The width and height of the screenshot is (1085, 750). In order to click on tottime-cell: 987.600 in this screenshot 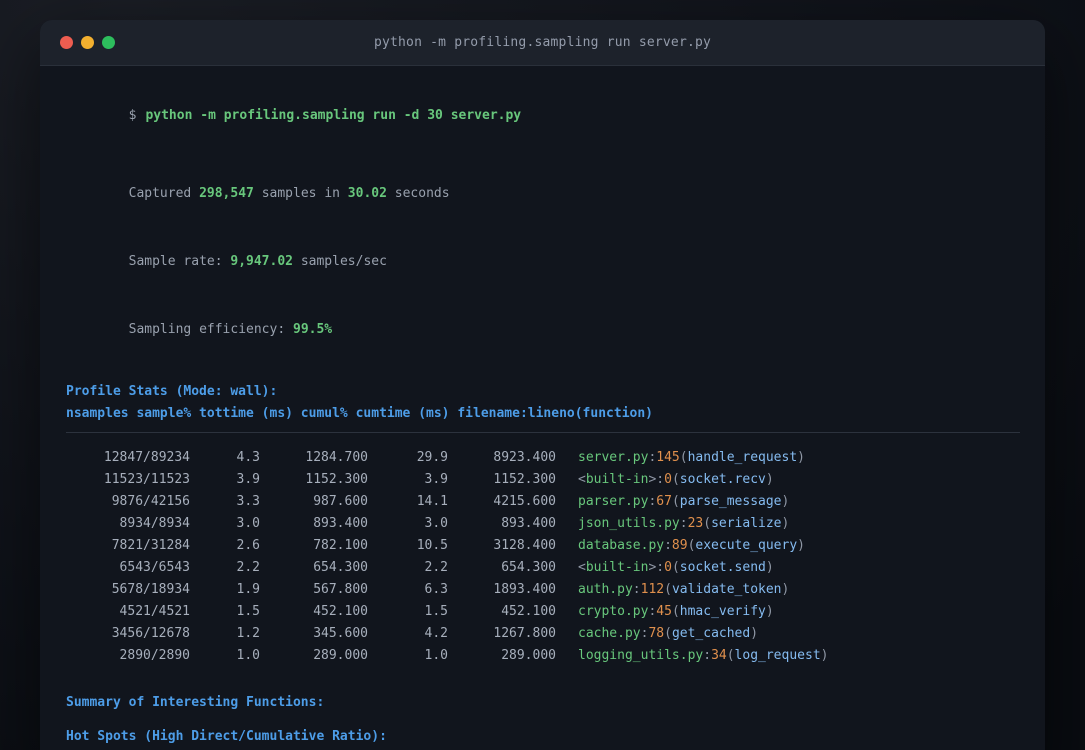, I will do `click(340, 501)`.